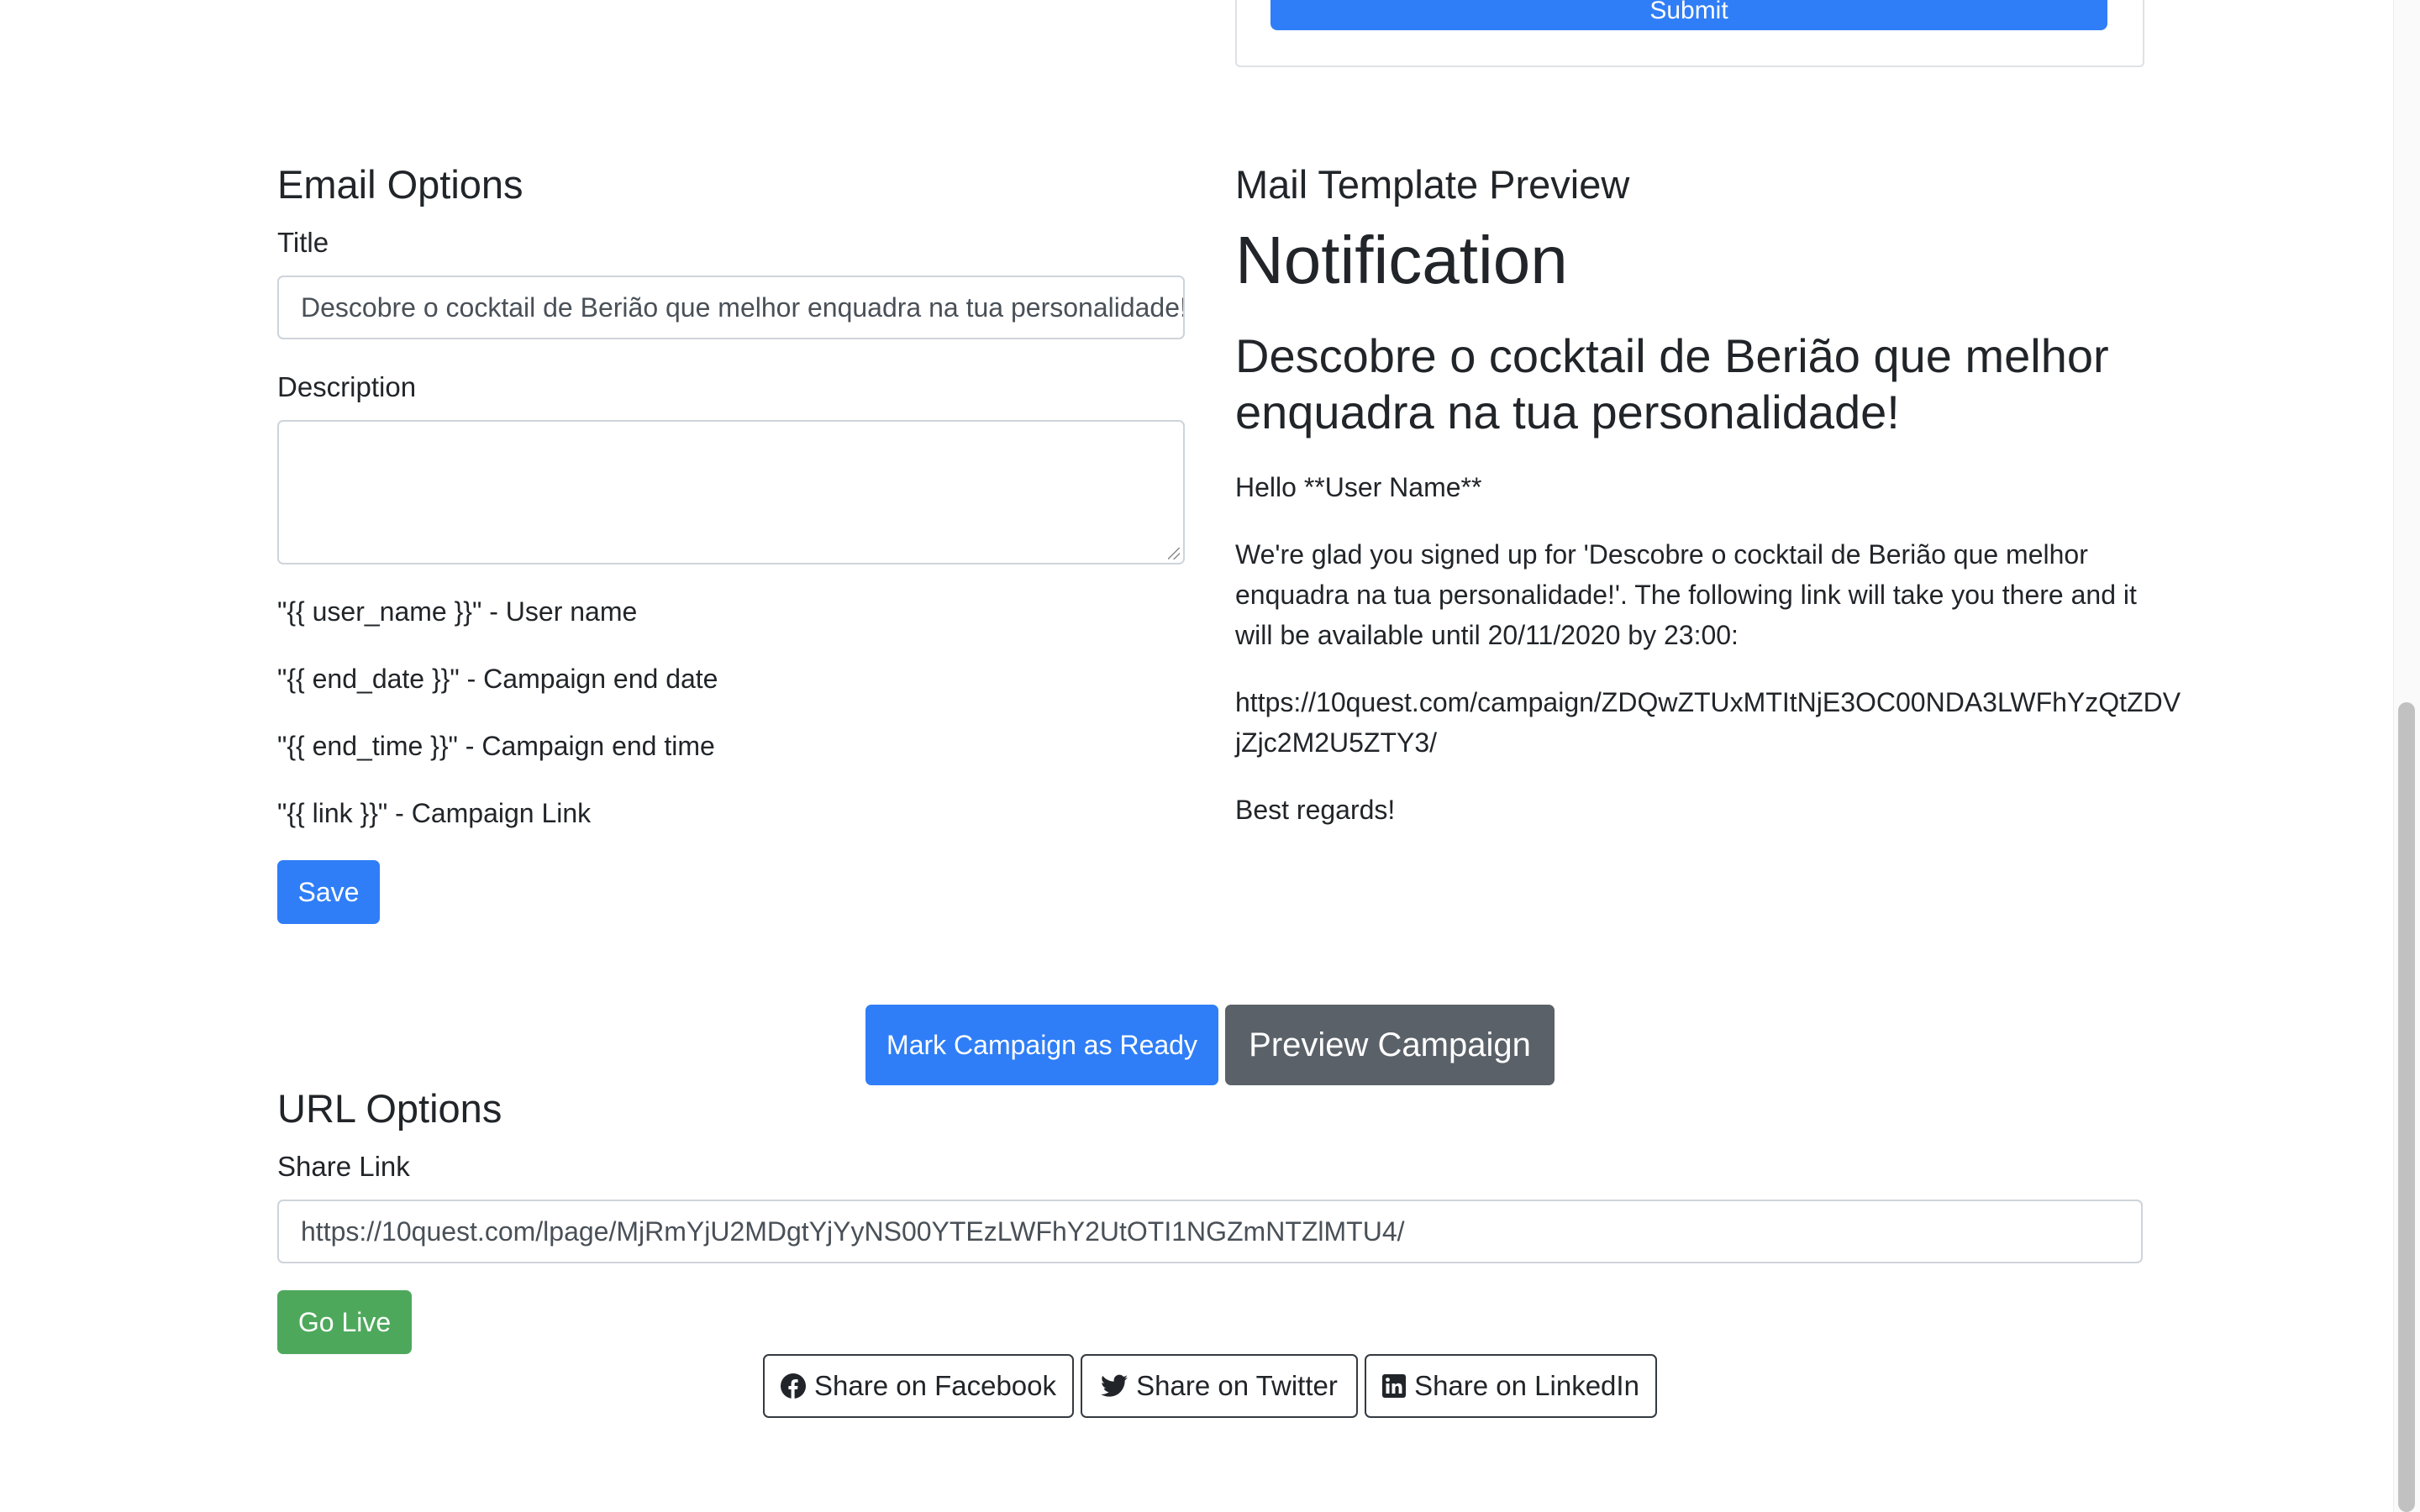 This screenshot has width=2420, height=1512. I want to click on description-label: Description, so click(347, 386).